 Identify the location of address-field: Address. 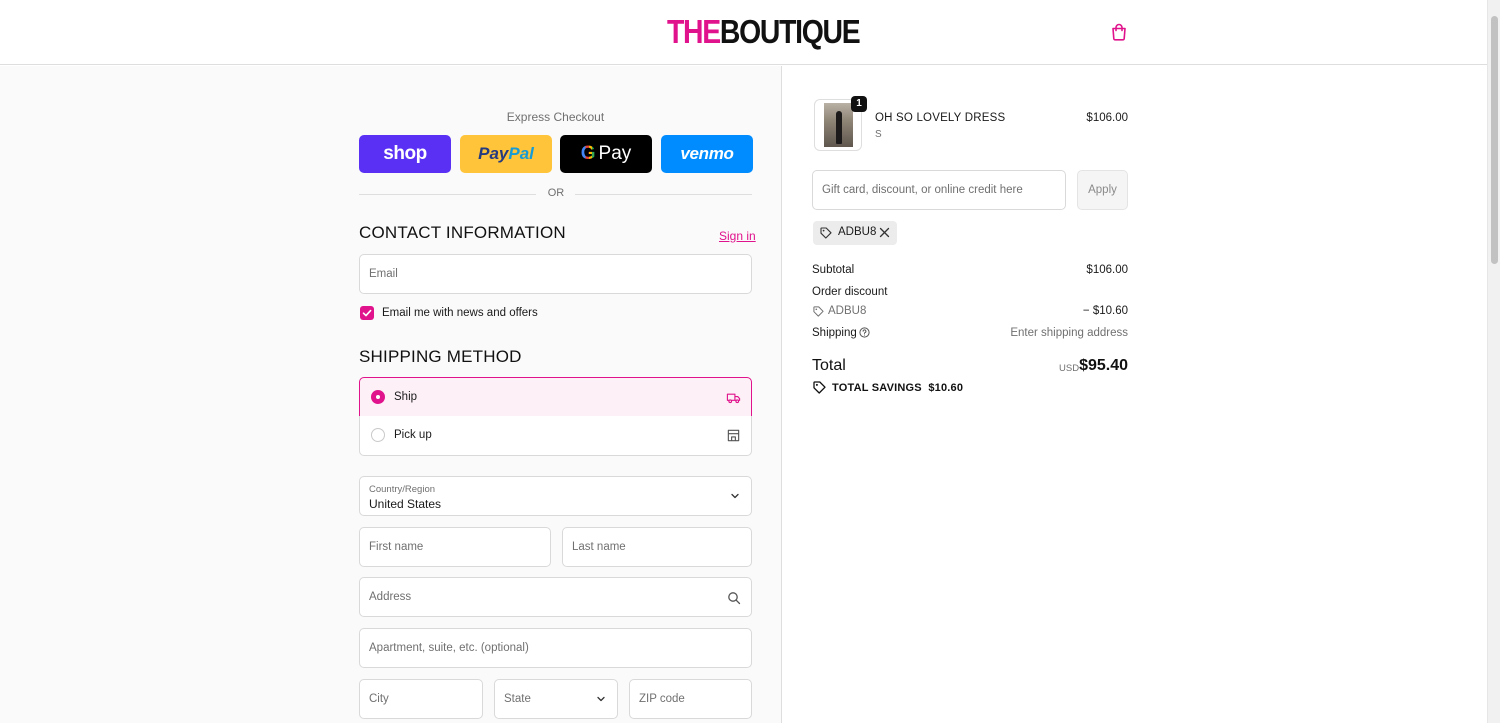
(555, 597).